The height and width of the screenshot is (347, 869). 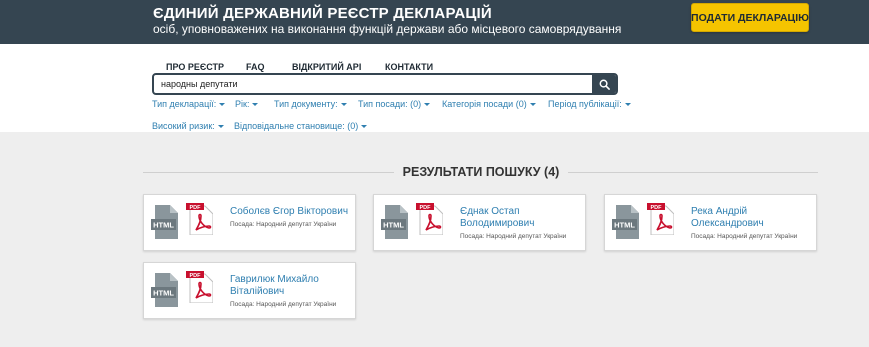 I want to click on filter-publication-period: Період публікації:, so click(x=589, y=104).